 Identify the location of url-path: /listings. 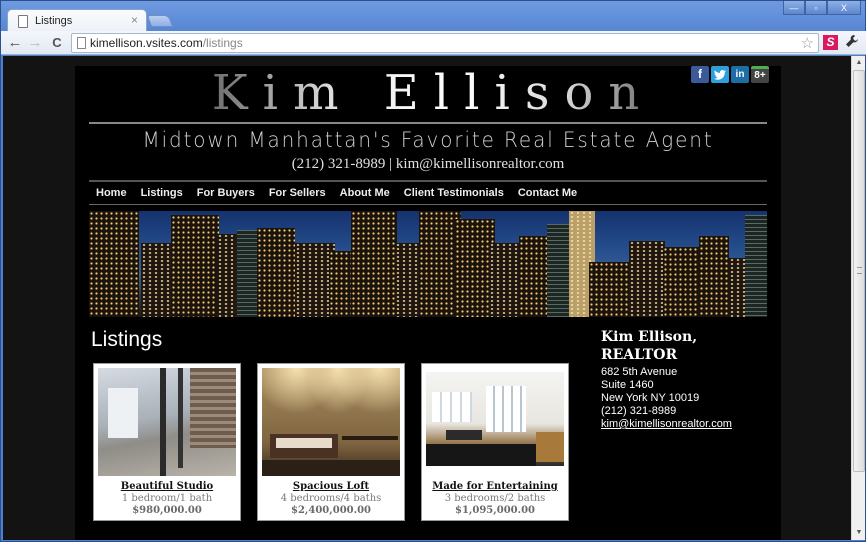
(222, 43).